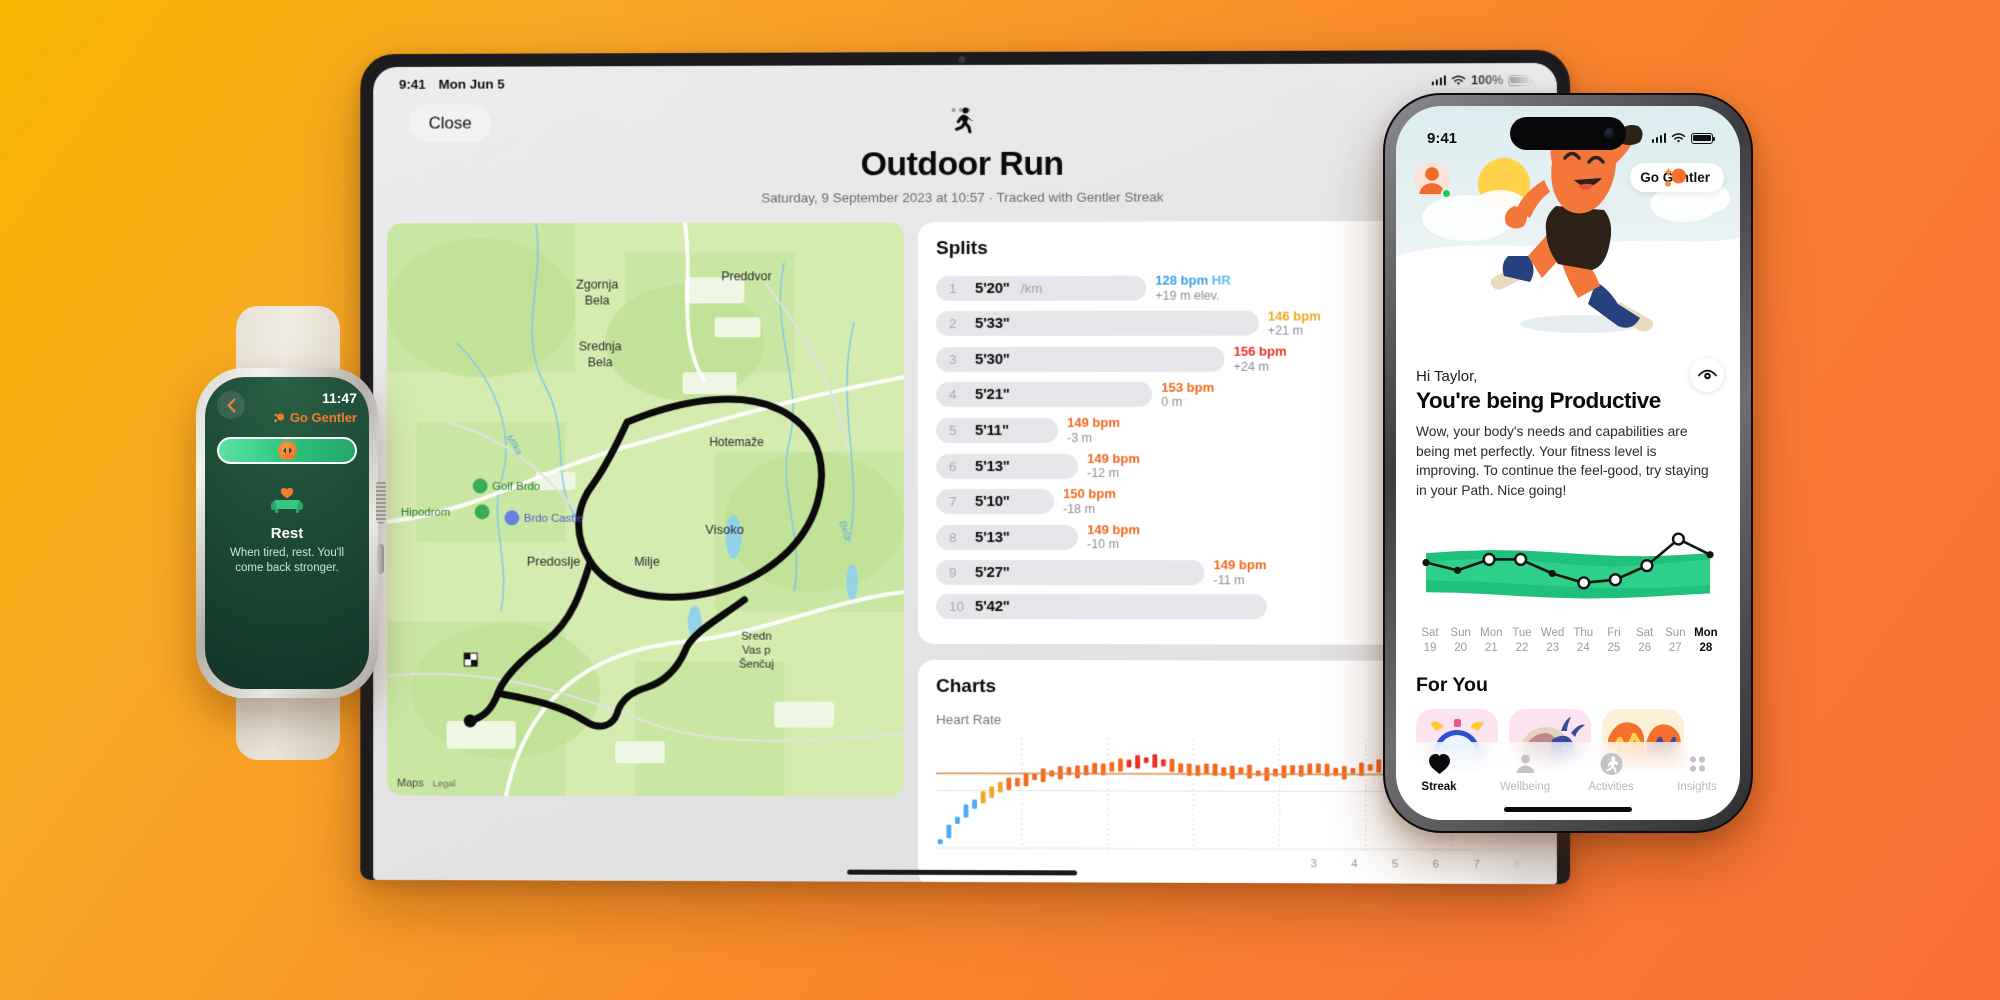 The image size is (2000, 1000). What do you see at coordinates (1354, 864) in the screenshot?
I see `x-axis-tick: 4` at bounding box center [1354, 864].